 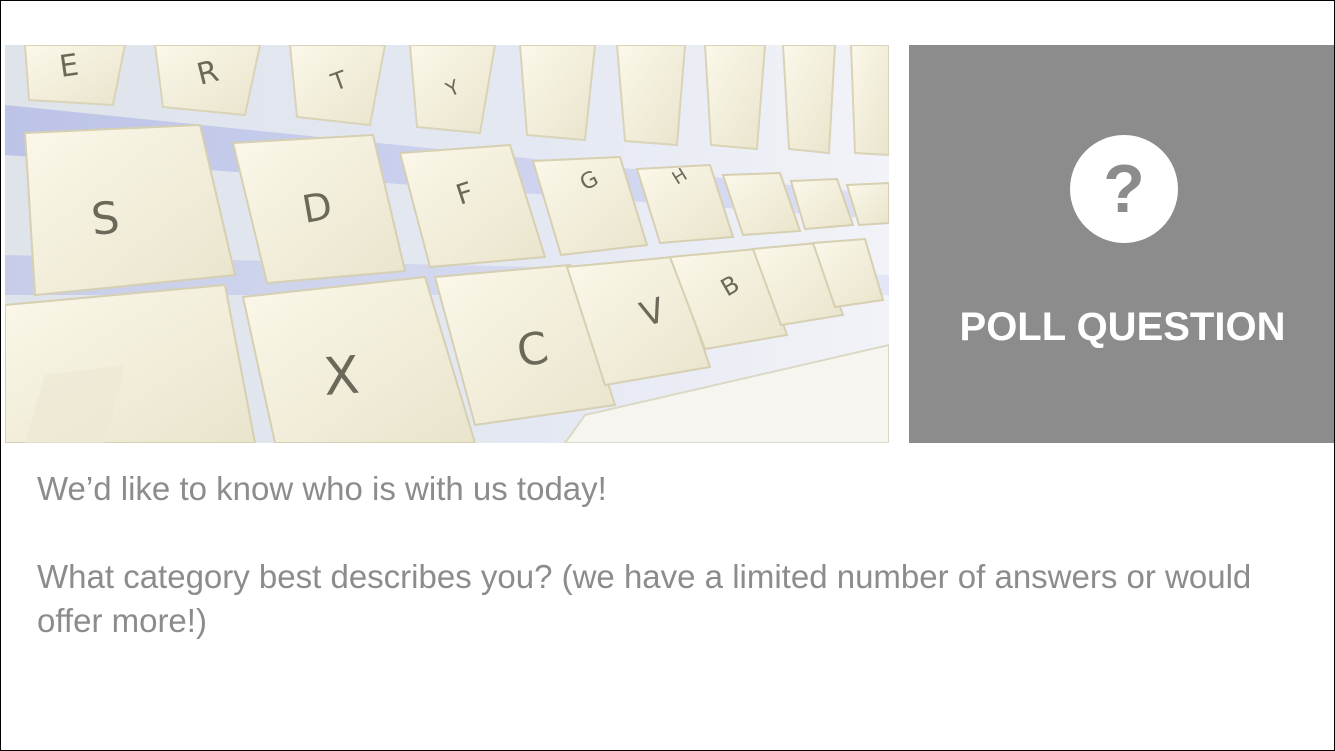 What do you see at coordinates (1122, 327) in the screenshot?
I see `poll-title: POLL QUESTION` at bounding box center [1122, 327].